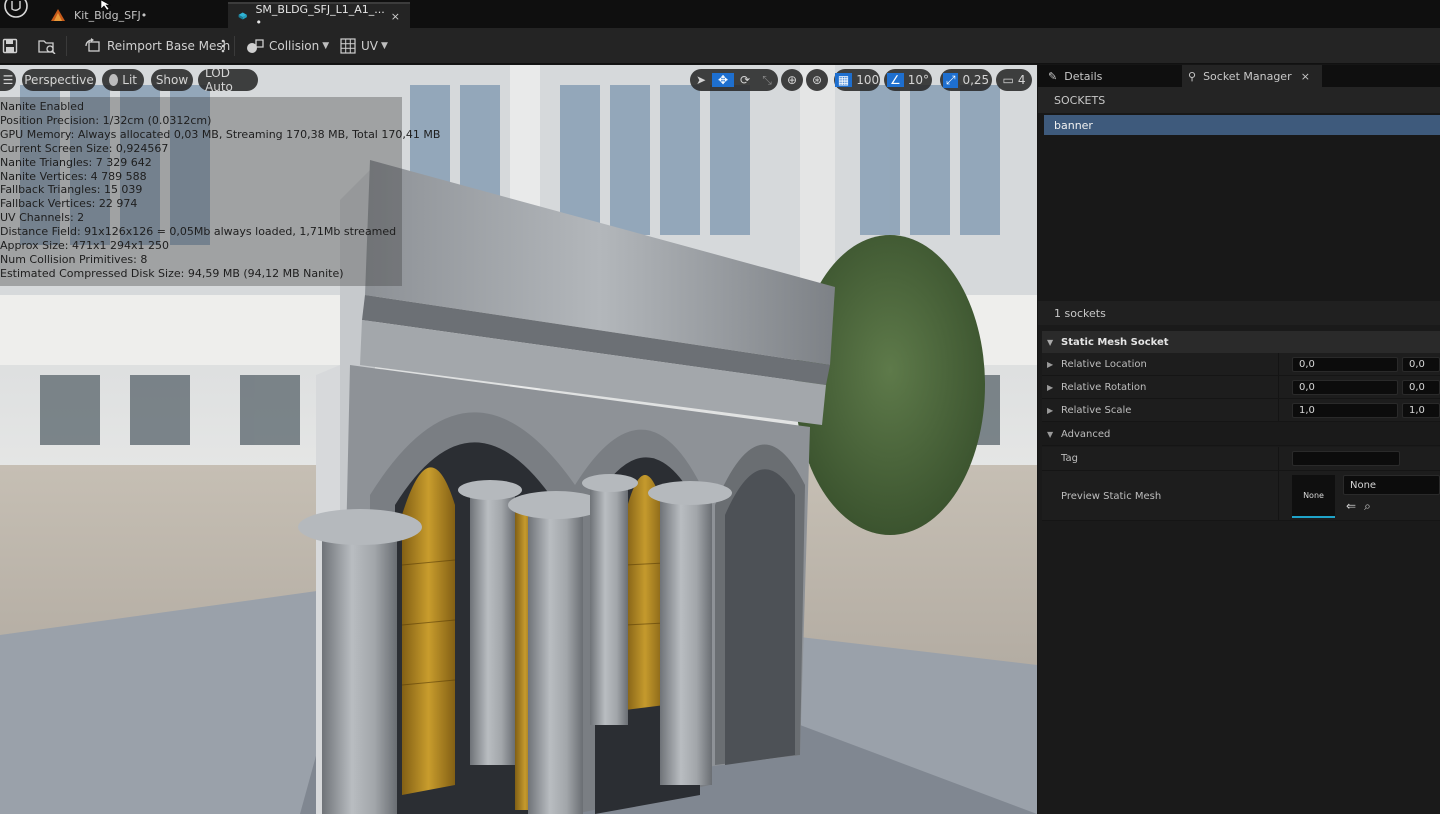  I want to click on browse-button, so click(49, 46).